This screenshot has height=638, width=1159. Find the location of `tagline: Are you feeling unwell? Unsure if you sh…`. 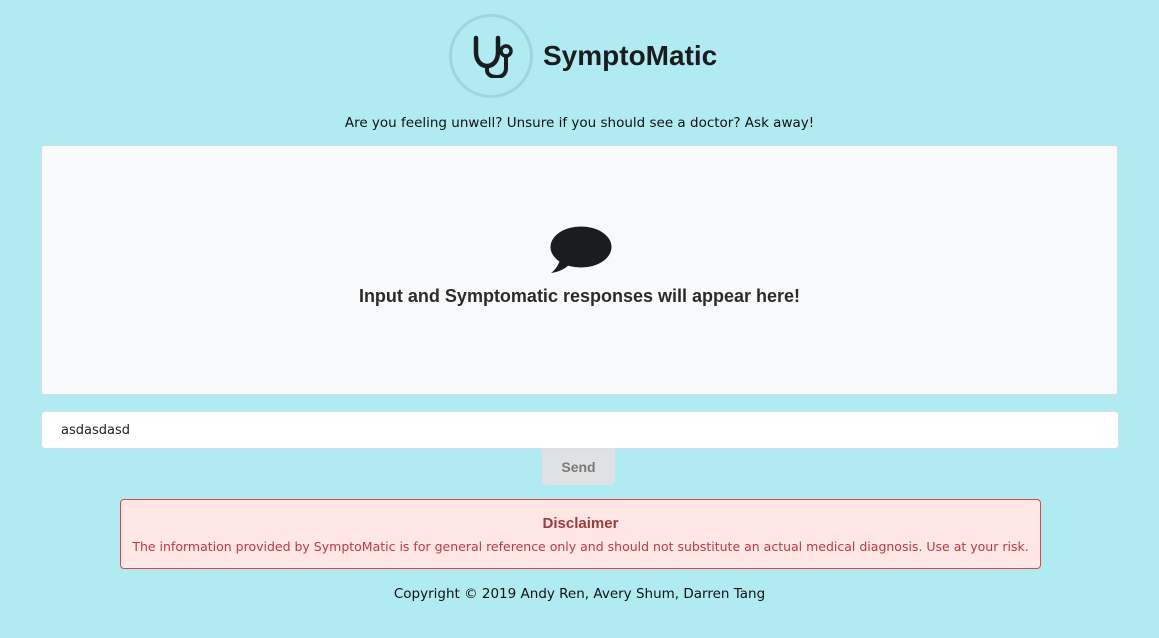

tagline: Are you feeling unwell? Unsure if you sh… is located at coordinates (579, 123).